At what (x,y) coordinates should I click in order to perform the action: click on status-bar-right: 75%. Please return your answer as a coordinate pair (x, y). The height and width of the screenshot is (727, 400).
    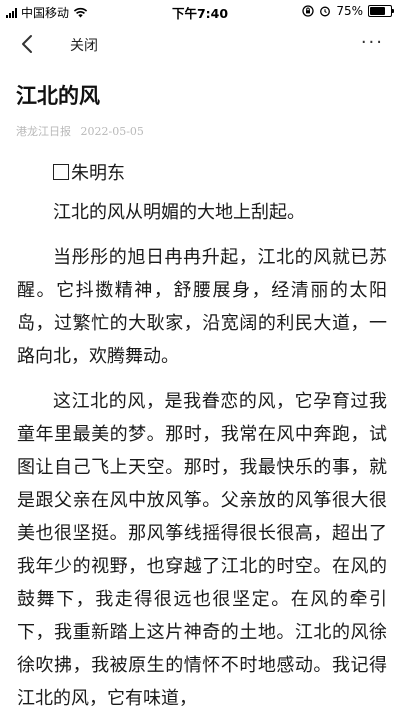
    Looking at the image, I should click on (348, 11).